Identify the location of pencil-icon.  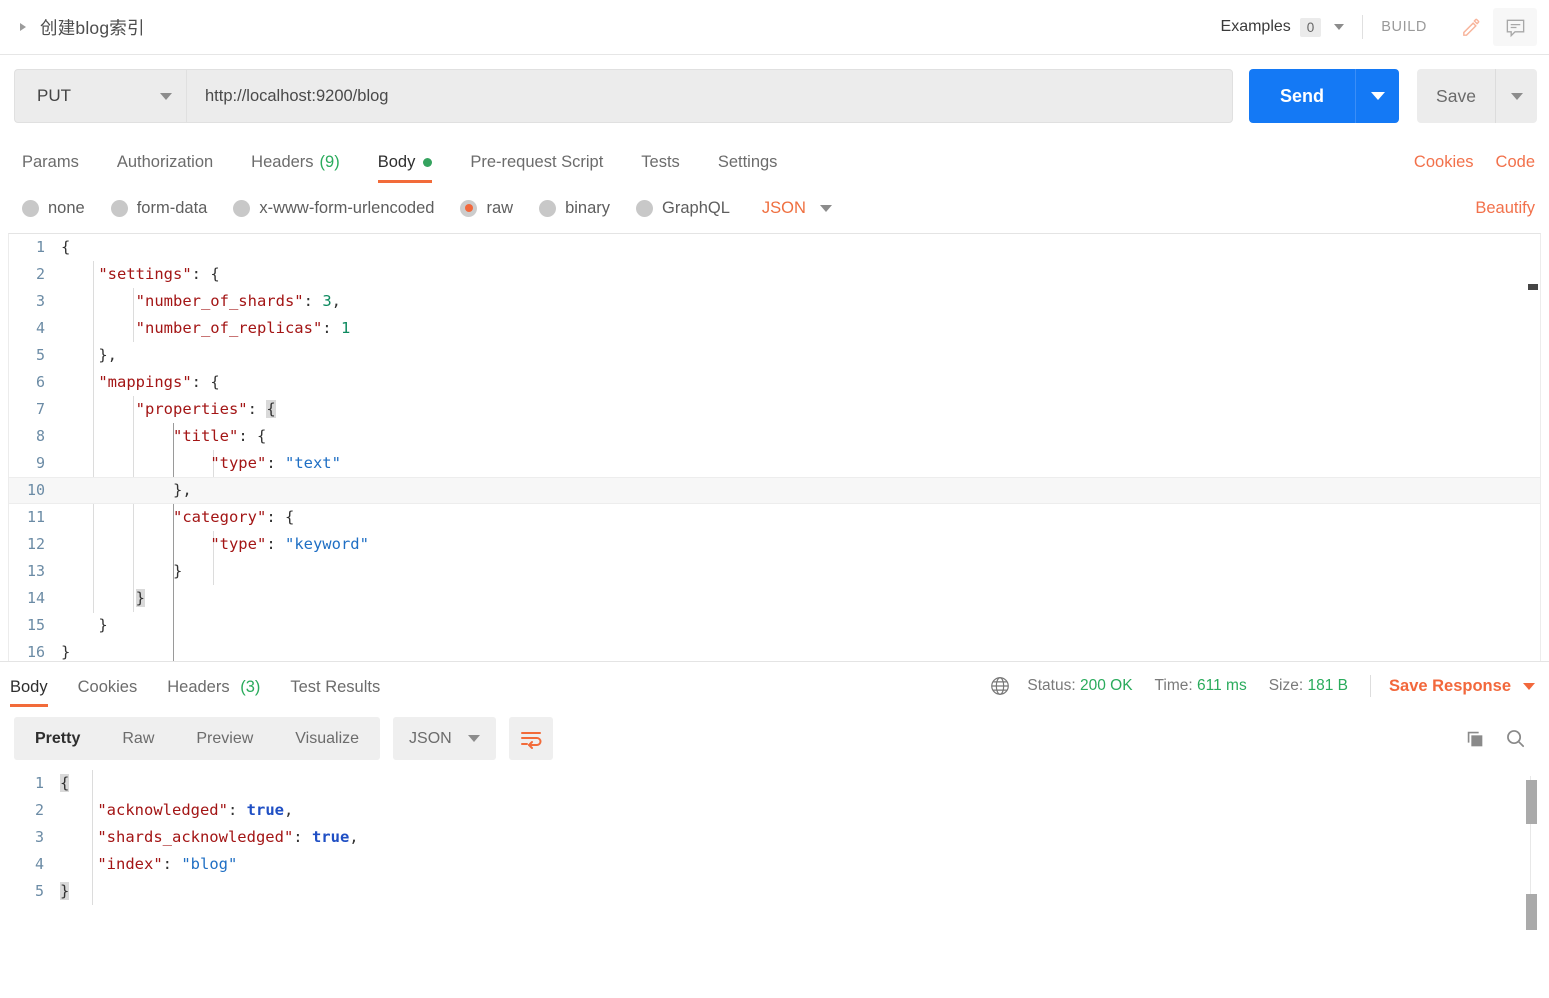
(1470, 27).